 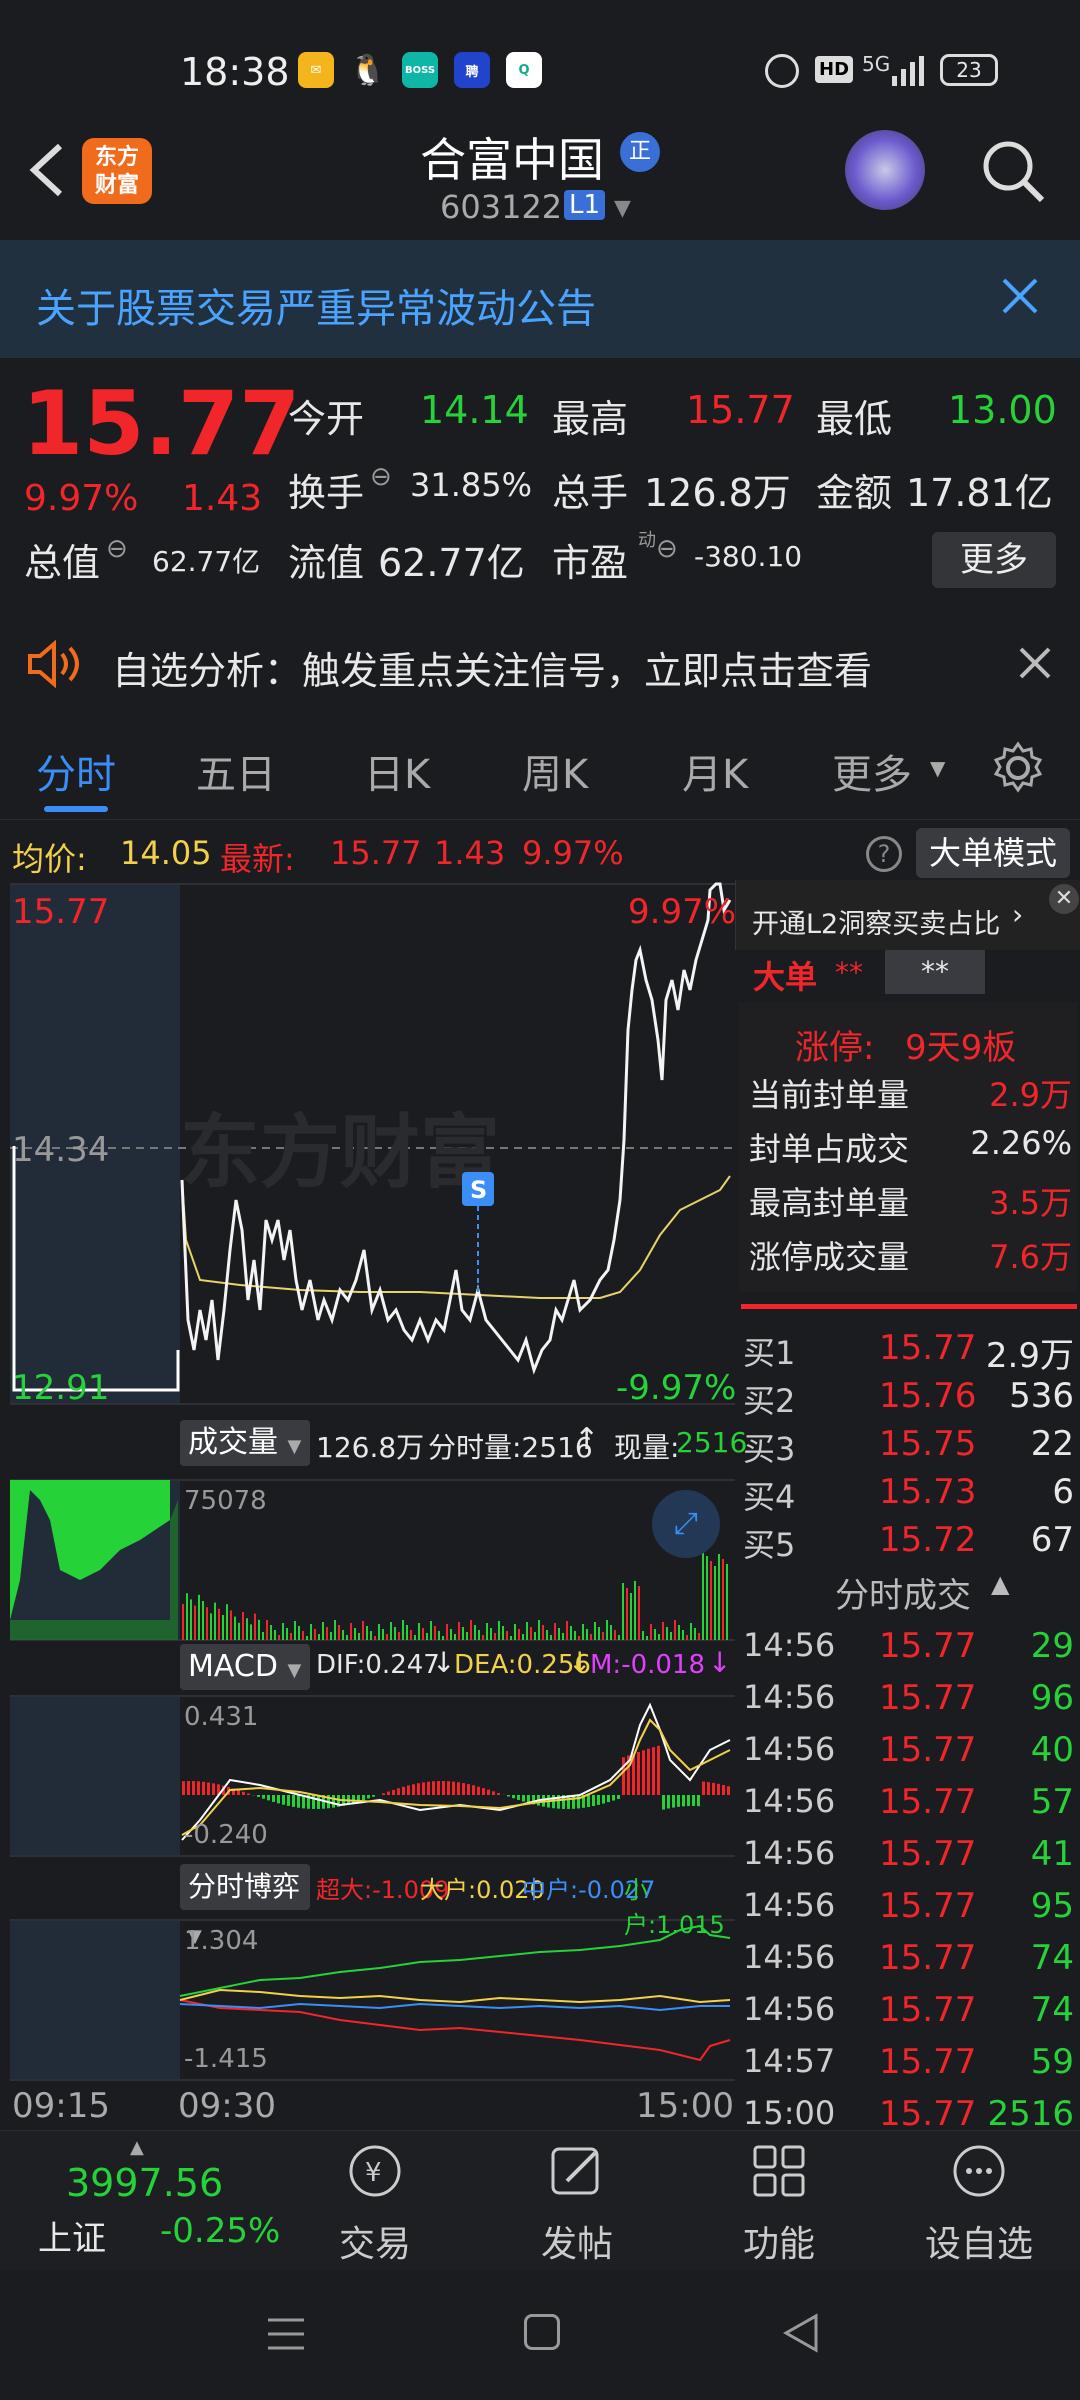 What do you see at coordinates (1013, 171) in the screenshot?
I see `search-icon` at bounding box center [1013, 171].